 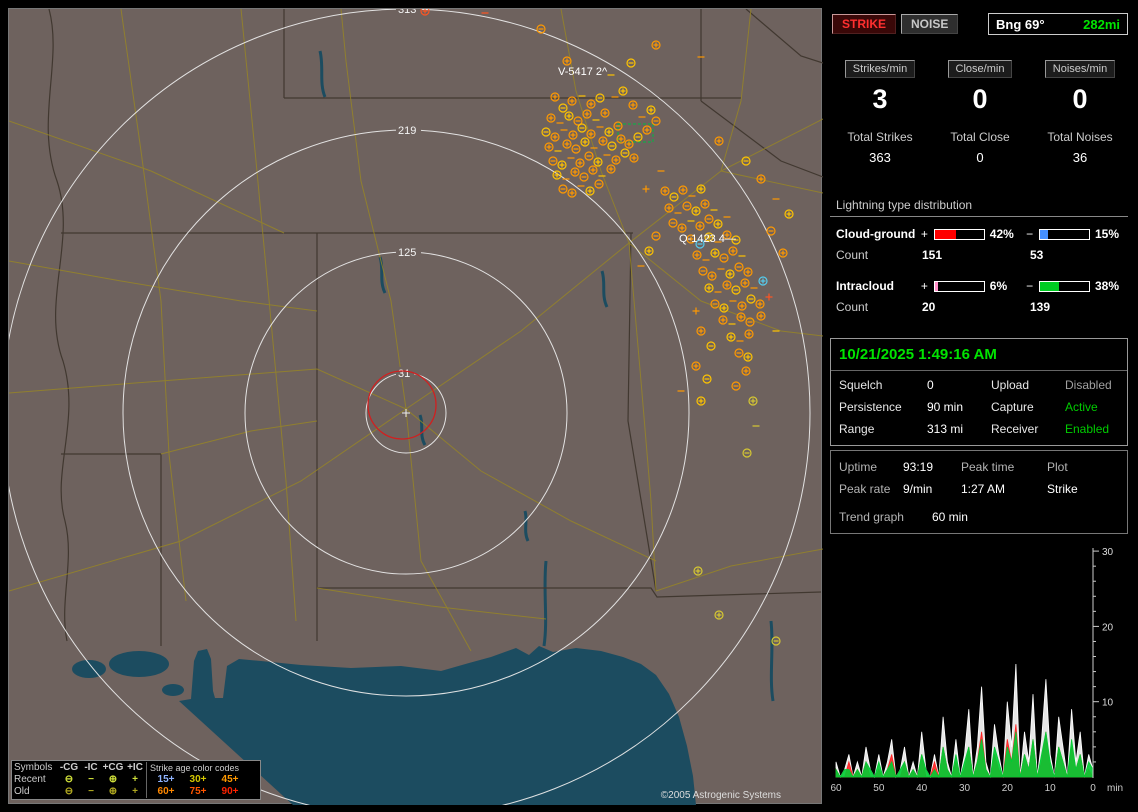 I want to click on ring-distance-label: 125, so click(x=407, y=253).